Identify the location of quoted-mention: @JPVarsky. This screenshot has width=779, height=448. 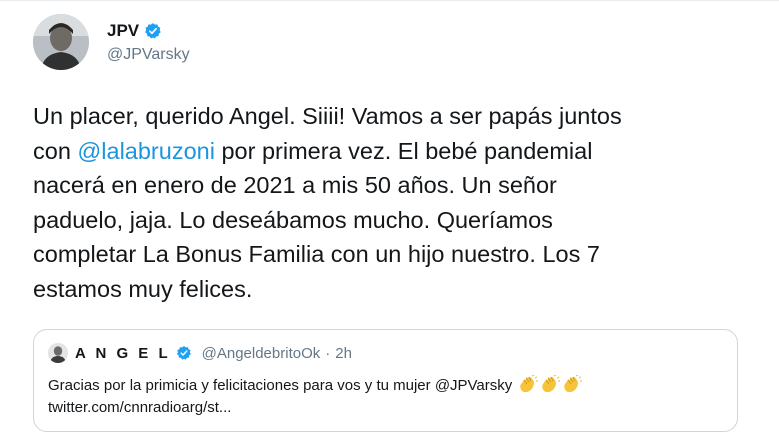
(473, 385).